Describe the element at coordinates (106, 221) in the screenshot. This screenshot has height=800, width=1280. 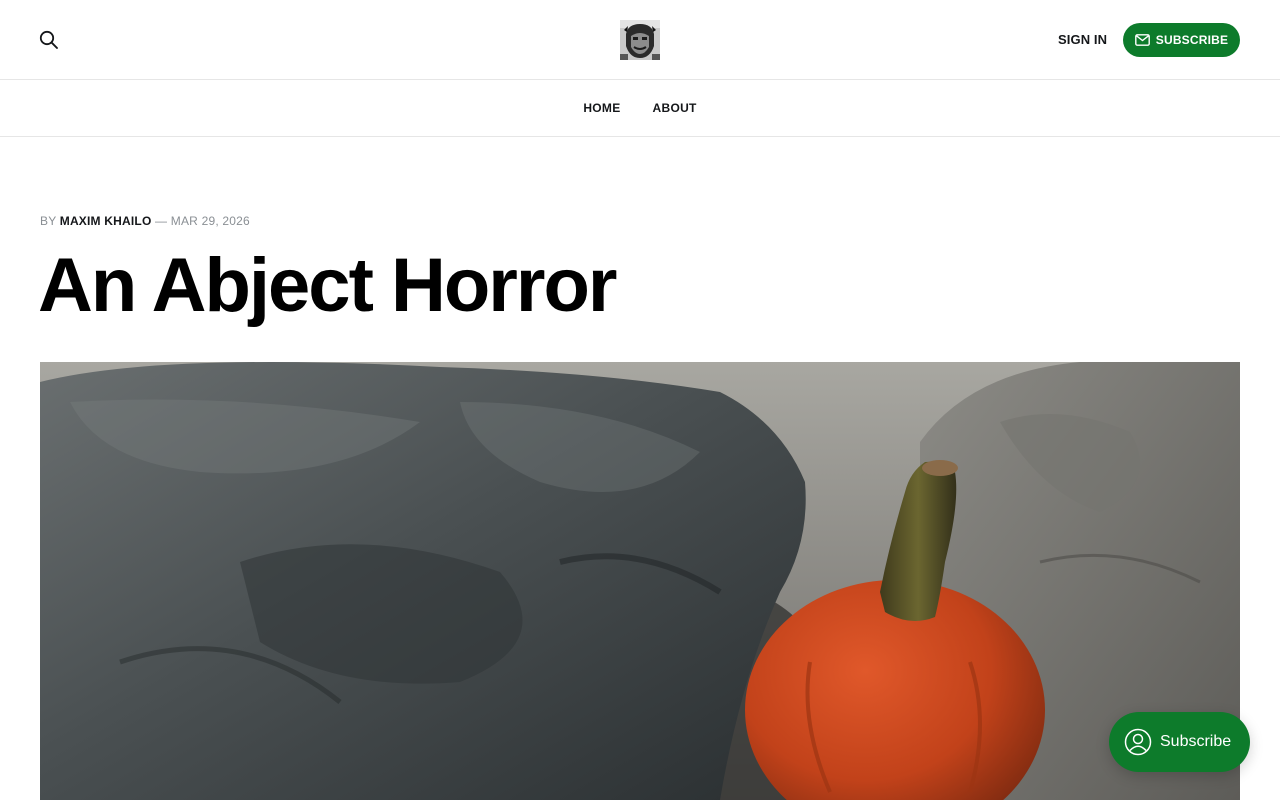
I see `author-link: MAXIM KHAILO` at that location.